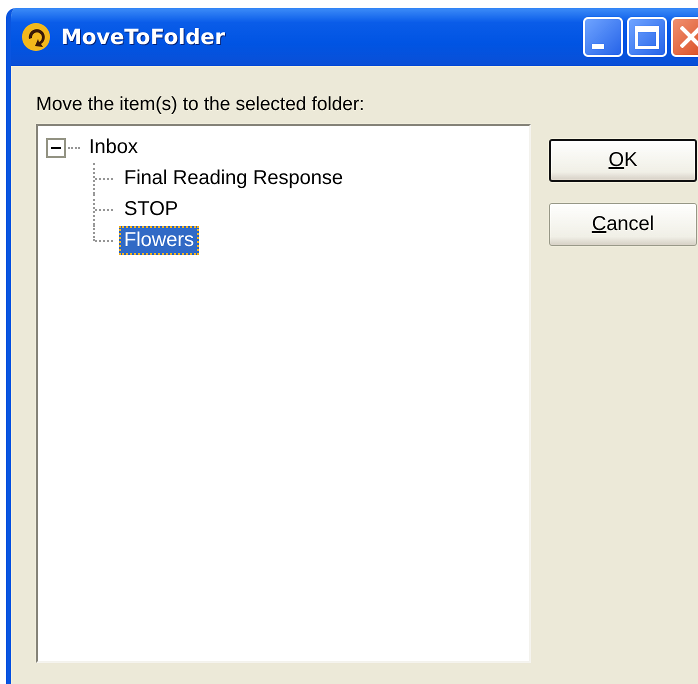  What do you see at coordinates (143, 37) in the screenshot?
I see `window-title: MoveToFolder` at bounding box center [143, 37].